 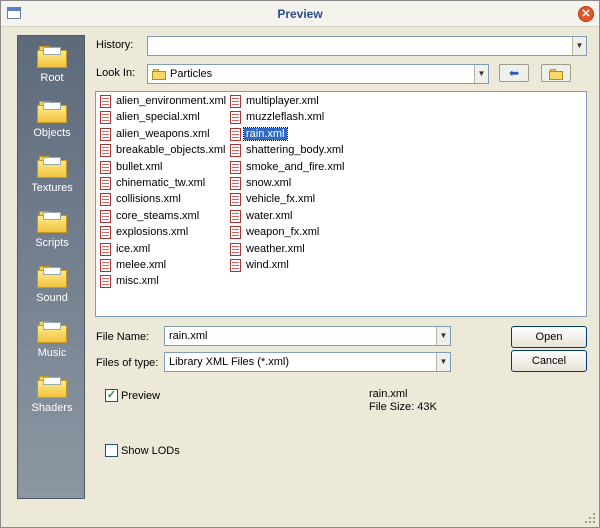 I want to click on file-name-text: snow.xml, so click(x=269, y=183).